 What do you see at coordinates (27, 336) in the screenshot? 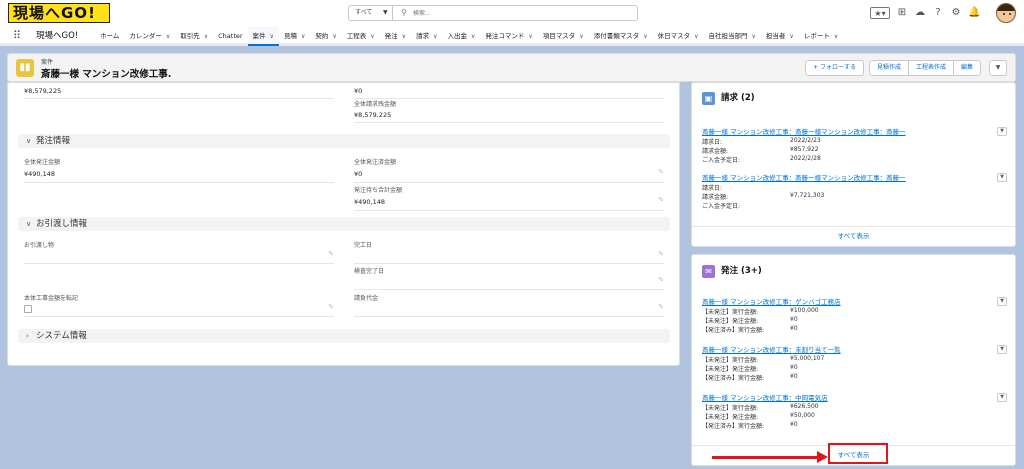
I see `chevron-right-icon: ›` at bounding box center [27, 336].